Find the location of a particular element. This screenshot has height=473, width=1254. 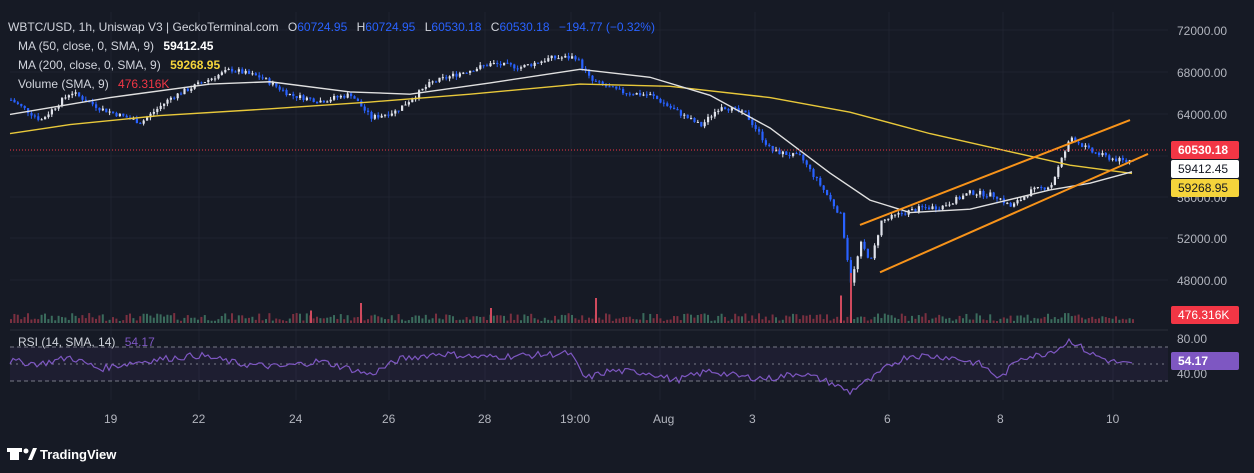

svg-text: Volume (SMA, 9) 476.316K is located at coordinates (93, 84).